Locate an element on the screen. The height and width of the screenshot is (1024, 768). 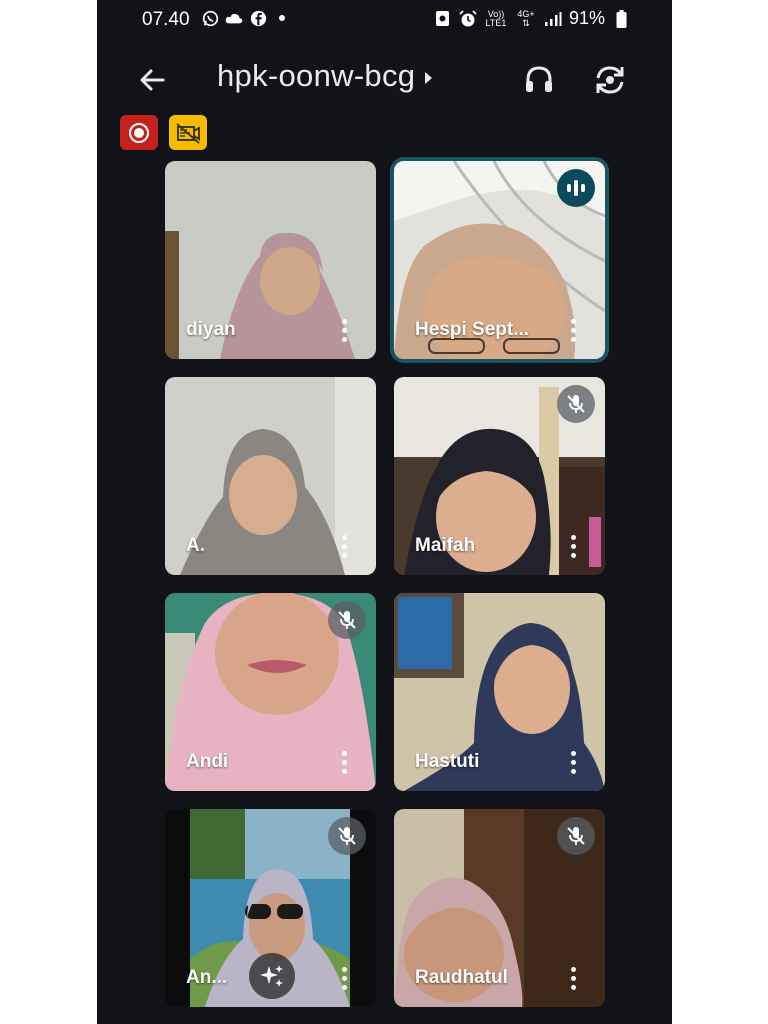
participant-tile: A. is located at coordinates (270, 476).